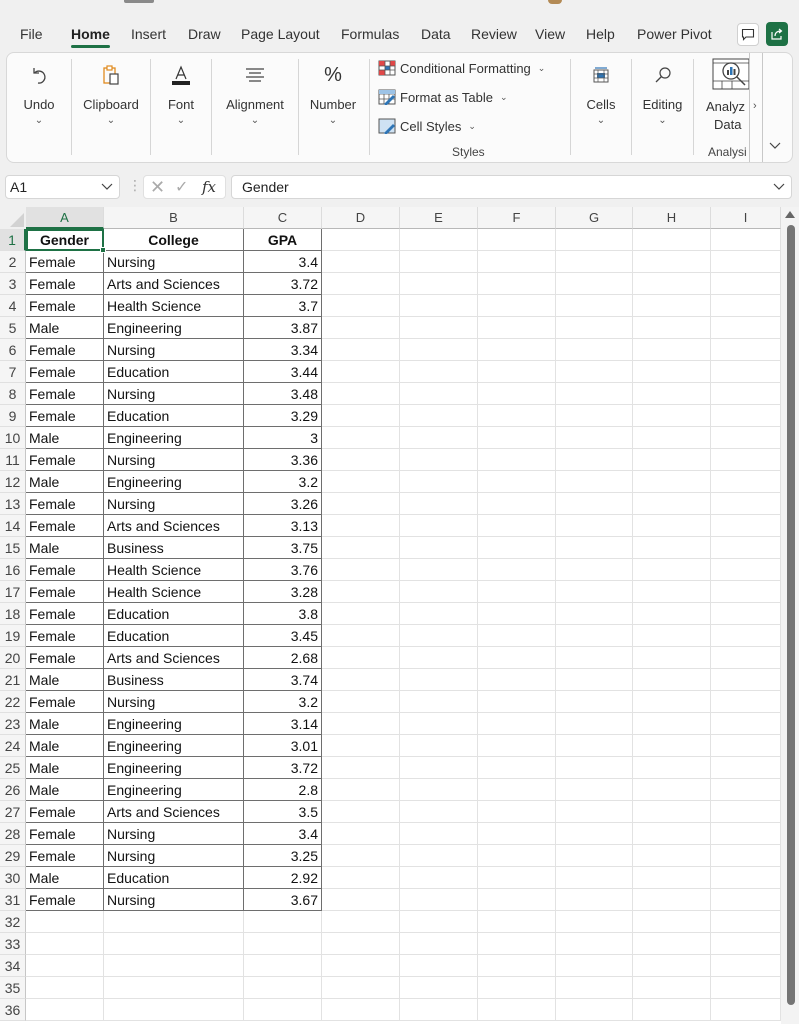 The width and height of the screenshot is (799, 1024). What do you see at coordinates (174, 702) in the screenshot?
I see `cell-b22: Nursing` at bounding box center [174, 702].